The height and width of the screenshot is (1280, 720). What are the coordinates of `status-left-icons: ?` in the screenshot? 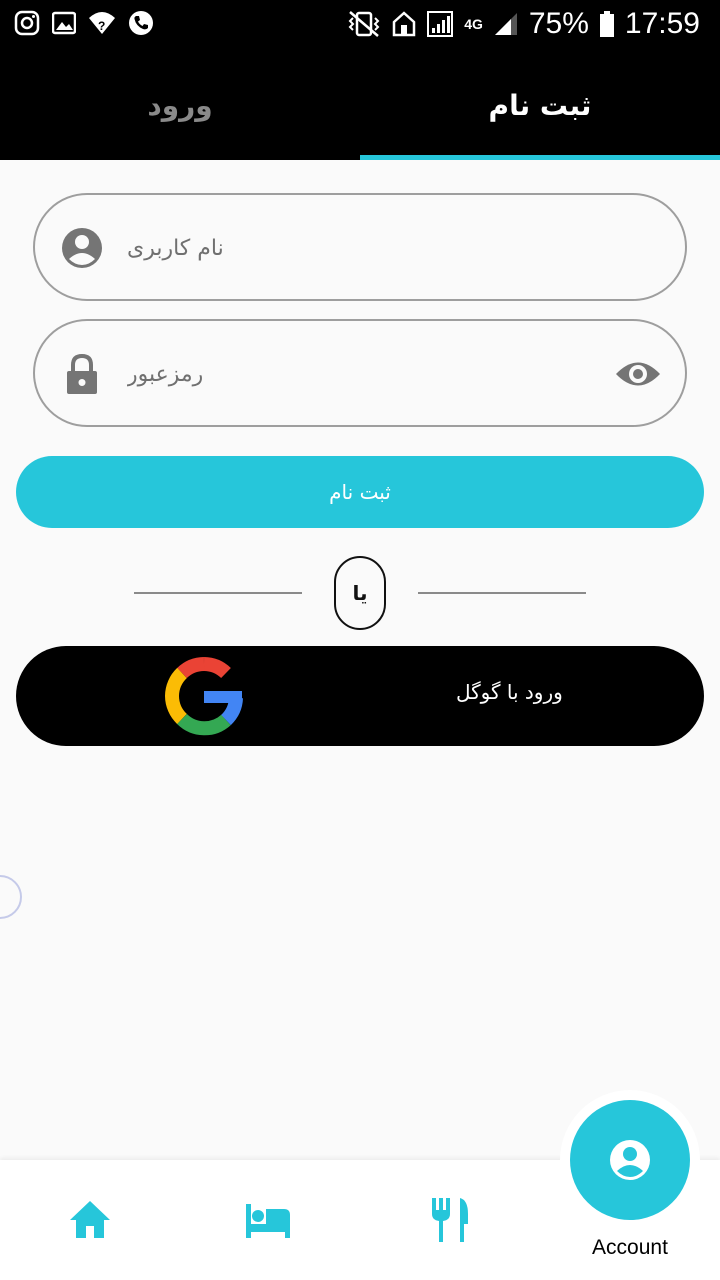 It's located at (84, 23).